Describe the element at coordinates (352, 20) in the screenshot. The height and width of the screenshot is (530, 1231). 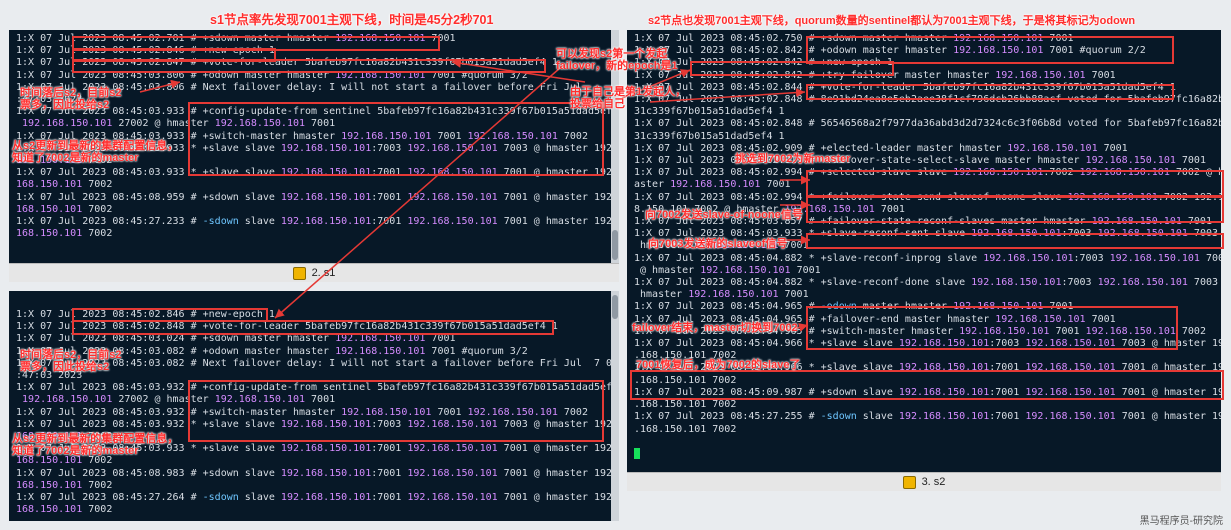
I see `annotation-title-left: s1节点率先发现7001主观下线，时间是45分2秒701` at that location.